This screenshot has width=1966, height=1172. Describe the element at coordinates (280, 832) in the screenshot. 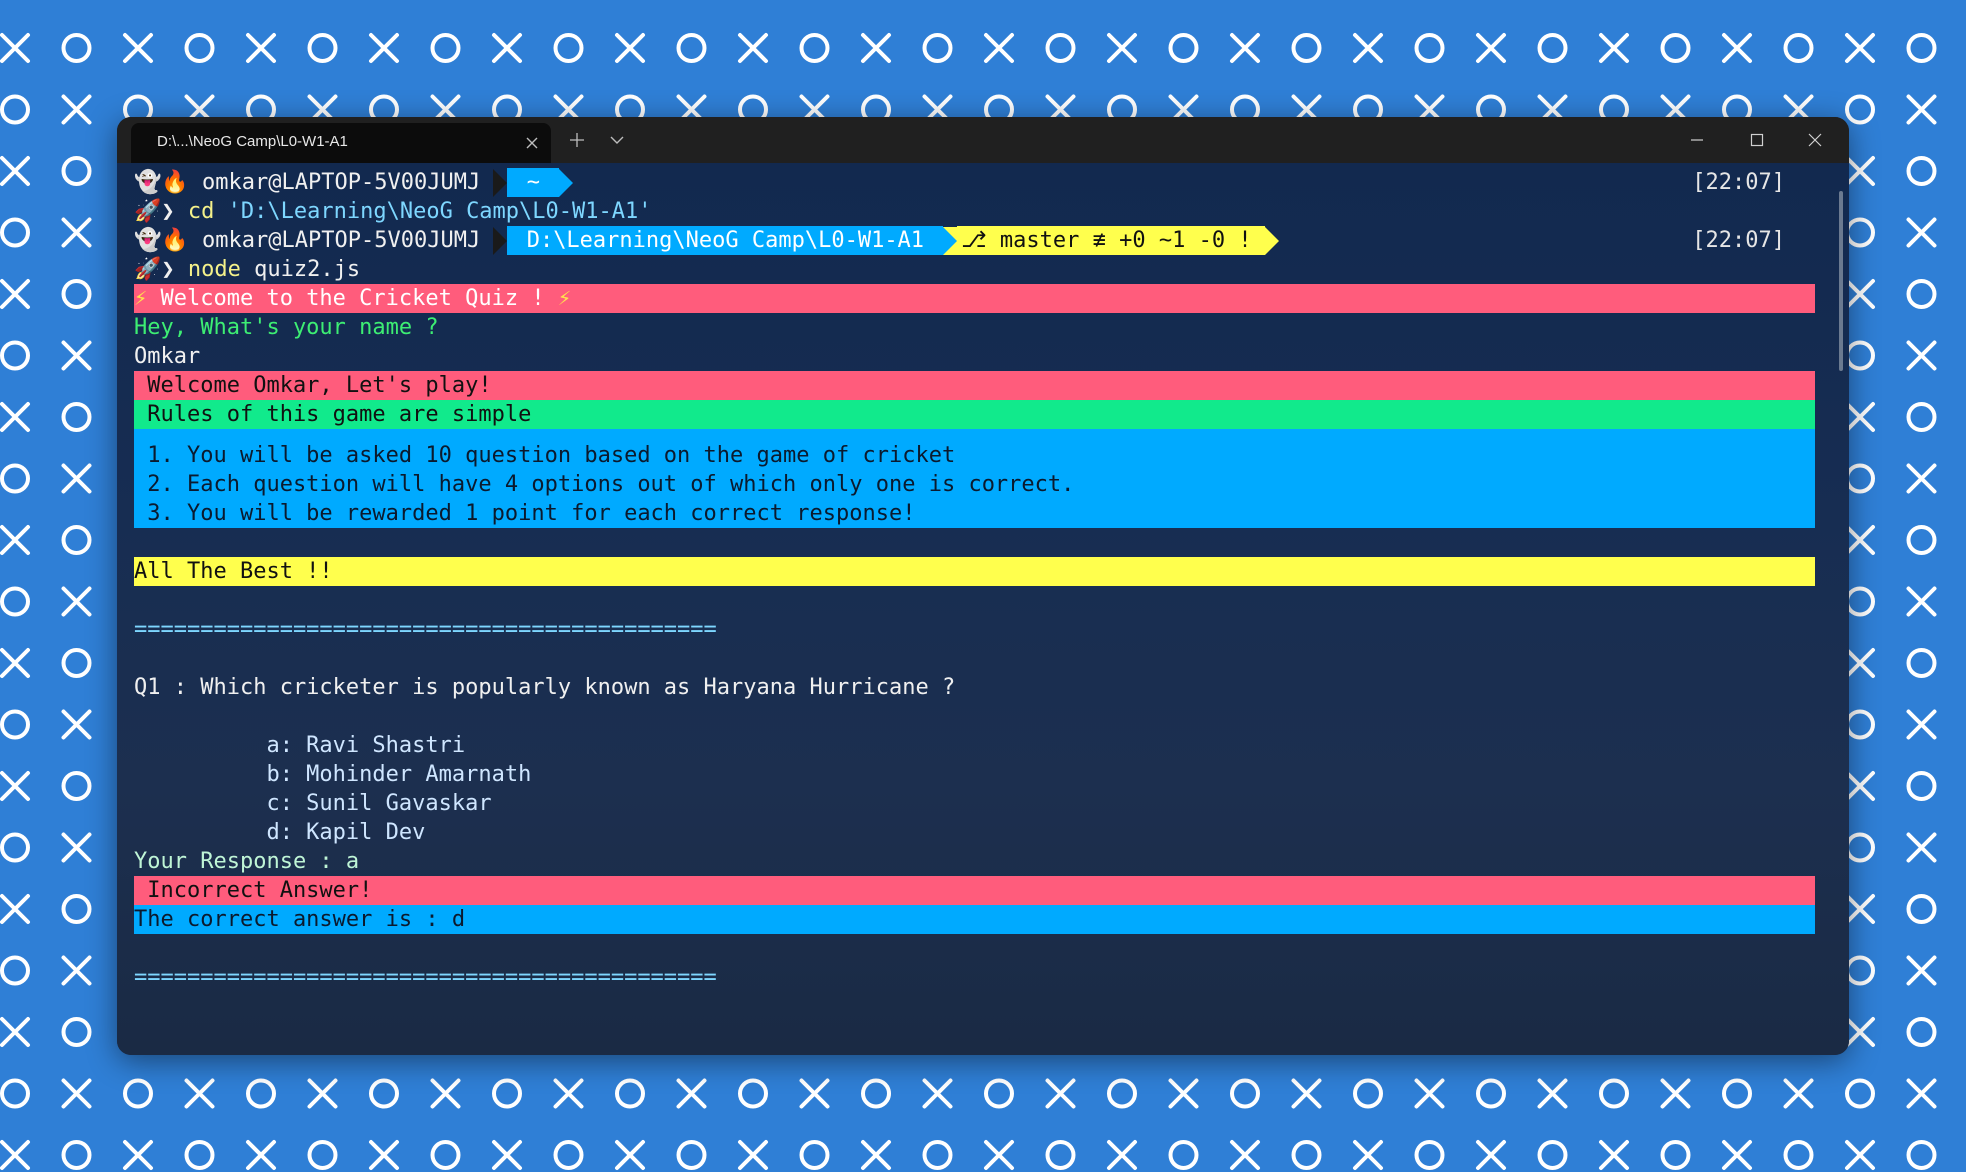

I see `option-item: d: Kapil Dev` at that location.